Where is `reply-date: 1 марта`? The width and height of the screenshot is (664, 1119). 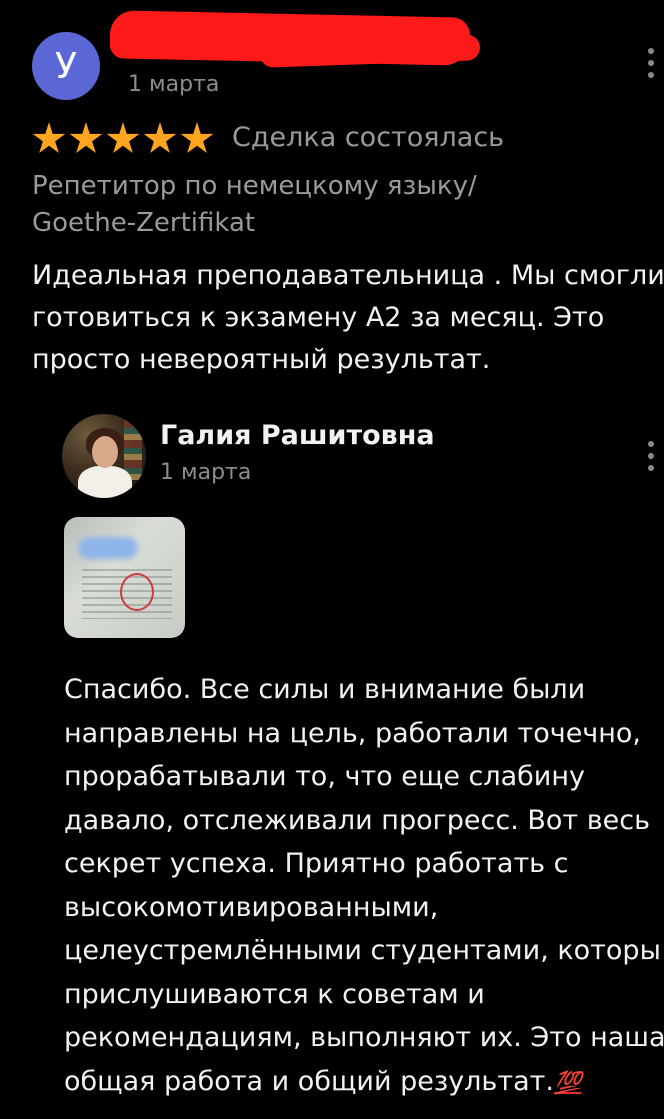 reply-date: 1 марта is located at coordinates (206, 472).